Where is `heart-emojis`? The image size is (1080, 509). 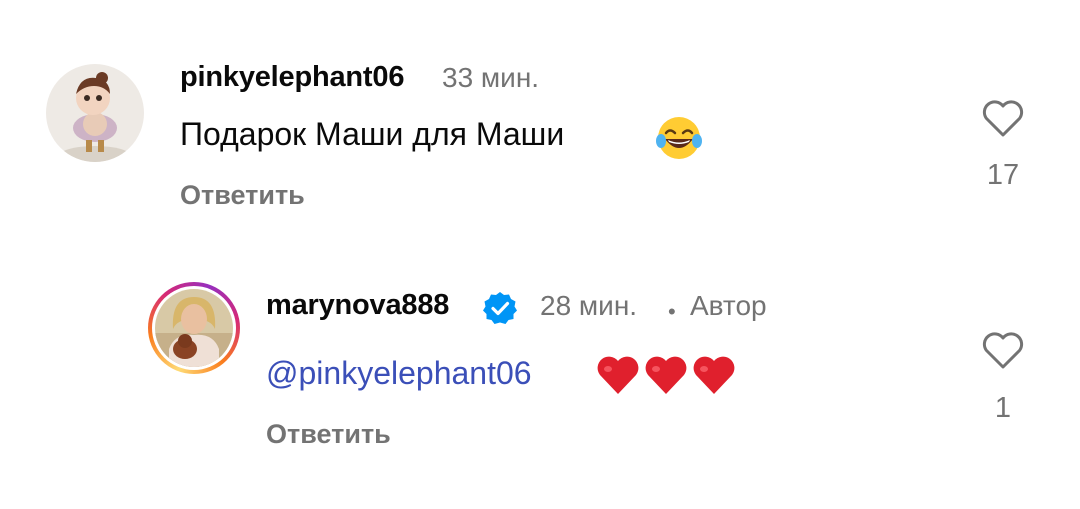
heart-emojis is located at coordinates (666, 376).